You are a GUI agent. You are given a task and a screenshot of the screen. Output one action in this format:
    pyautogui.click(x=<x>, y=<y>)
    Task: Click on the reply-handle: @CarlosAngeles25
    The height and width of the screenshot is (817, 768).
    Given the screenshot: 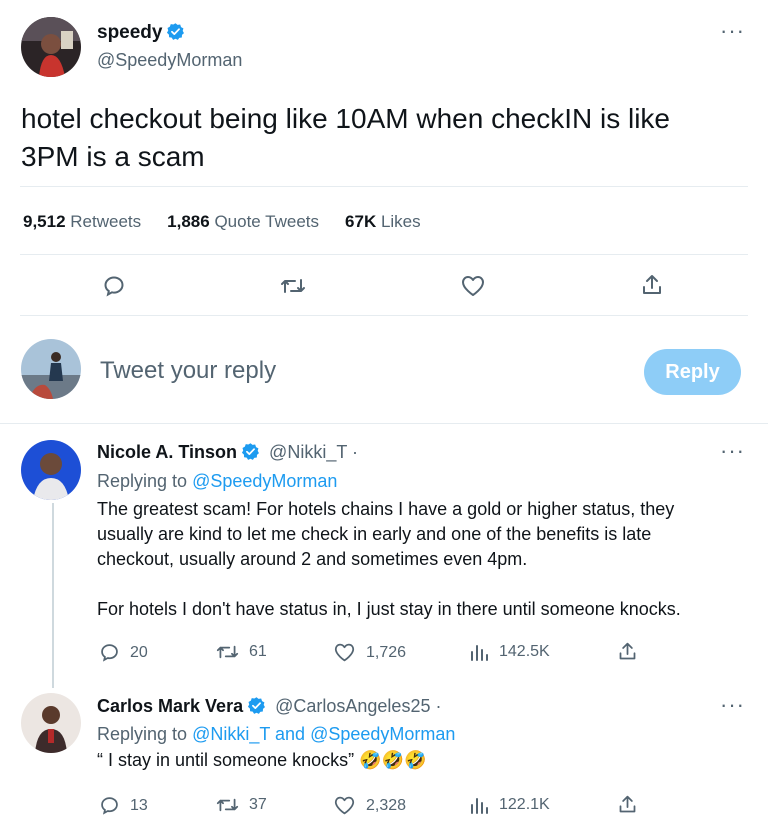 What is the action you would take?
    pyautogui.click(x=352, y=706)
    